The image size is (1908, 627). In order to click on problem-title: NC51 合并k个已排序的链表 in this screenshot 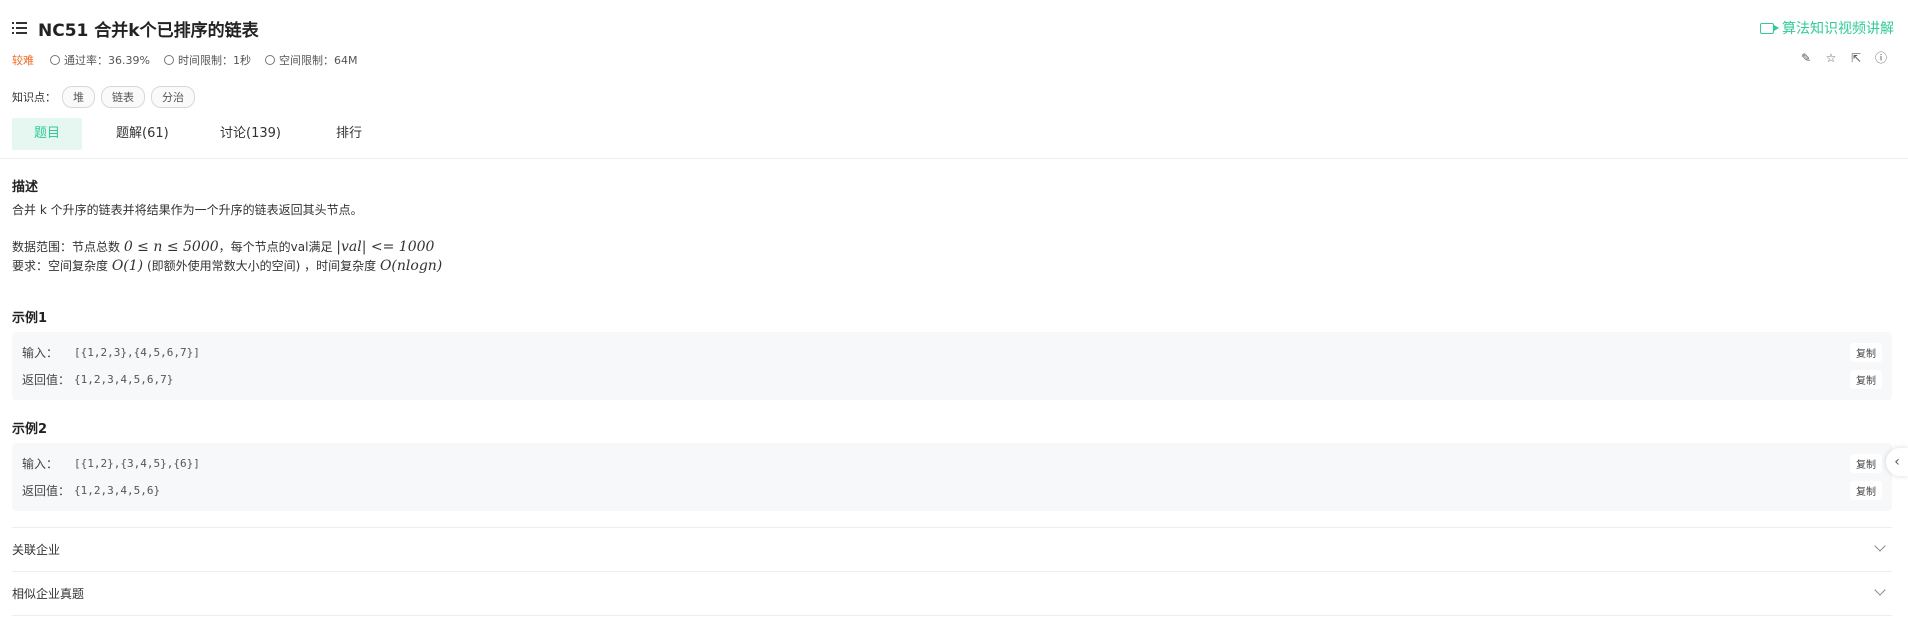, I will do `click(148, 30)`.